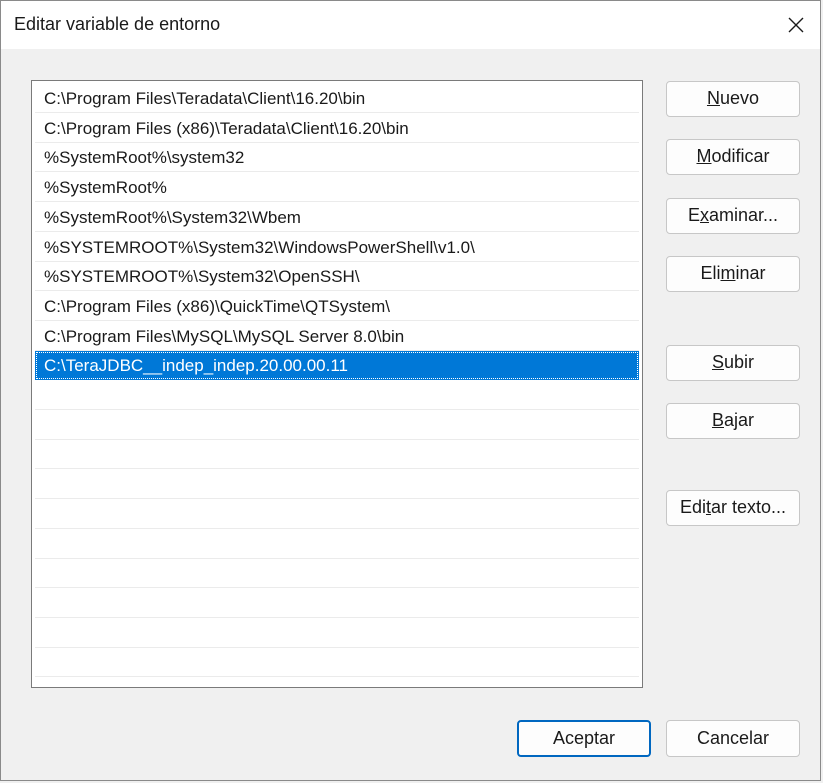 The image size is (823, 783). What do you see at coordinates (410, 25) in the screenshot?
I see `title-bar: Editar variable de entorno` at bounding box center [410, 25].